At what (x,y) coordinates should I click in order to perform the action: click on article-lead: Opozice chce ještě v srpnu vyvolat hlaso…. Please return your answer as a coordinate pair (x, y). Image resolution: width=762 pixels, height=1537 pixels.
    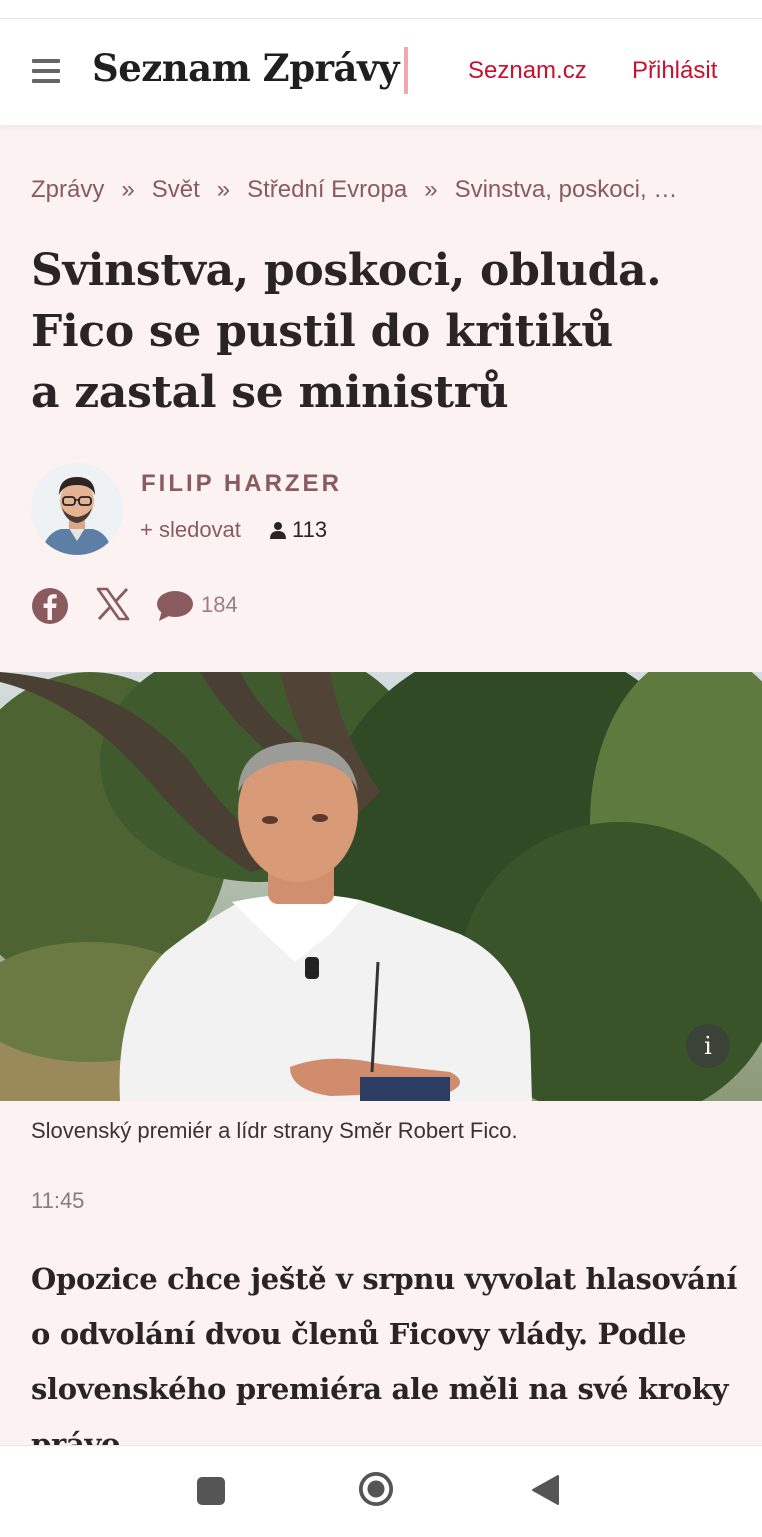
    Looking at the image, I should click on (384, 1353).